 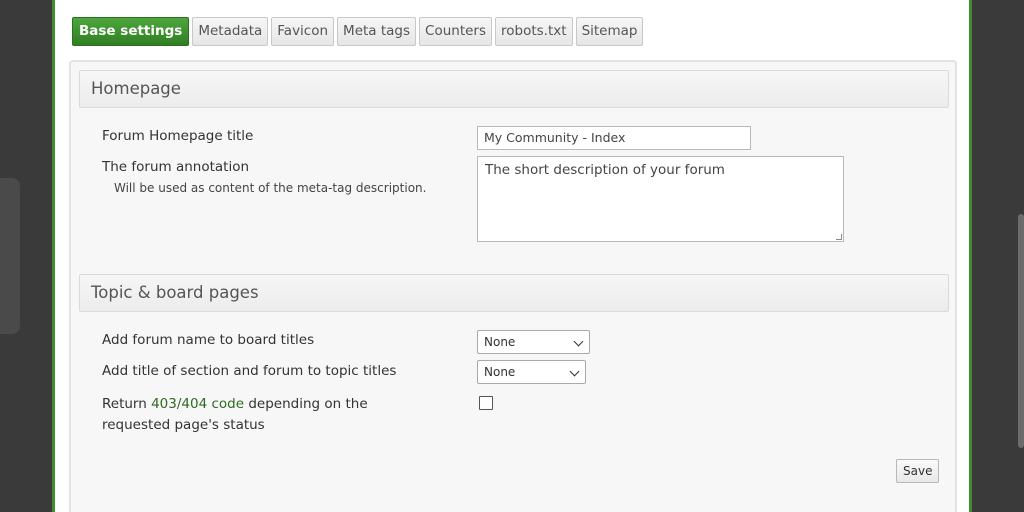 What do you see at coordinates (486, 403) in the screenshot?
I see `return-code-checkbox` at bounding box center [486, 403].